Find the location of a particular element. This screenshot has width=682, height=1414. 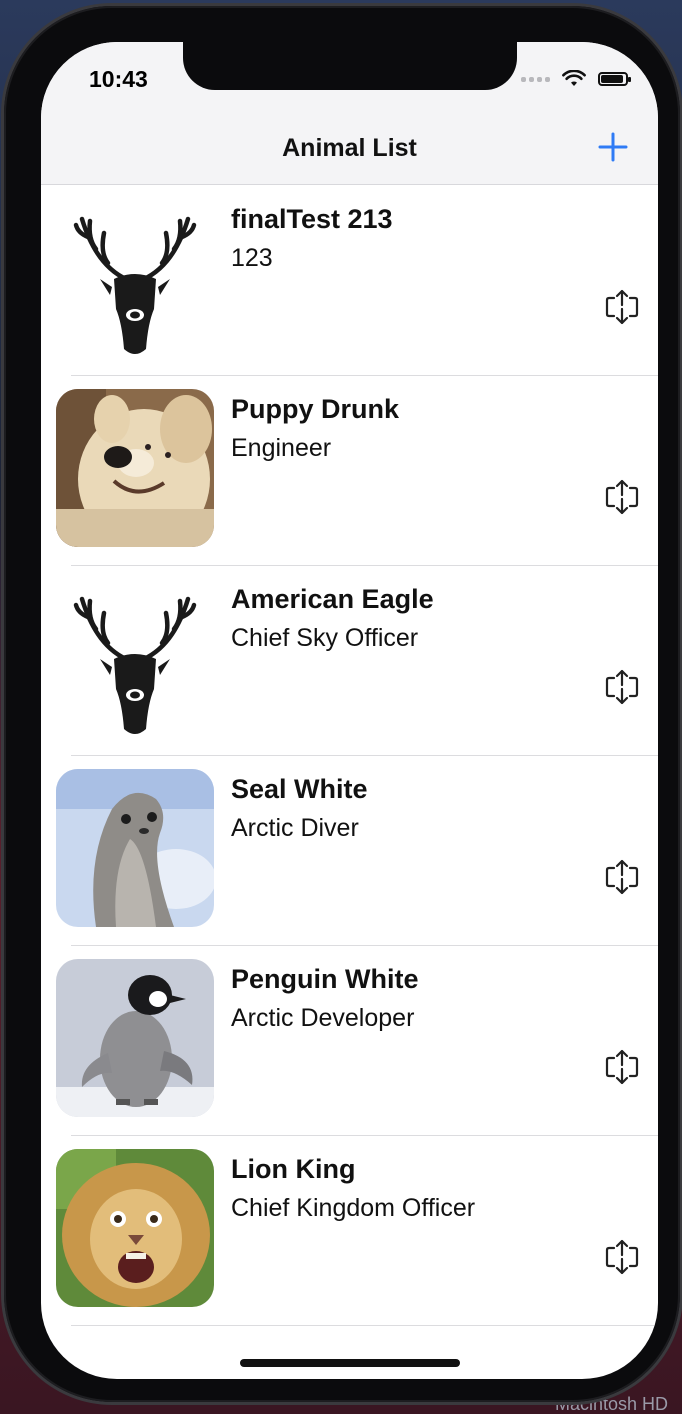

animal-subtitle: Chief Sky Officer is located at coordinates (325, 638).